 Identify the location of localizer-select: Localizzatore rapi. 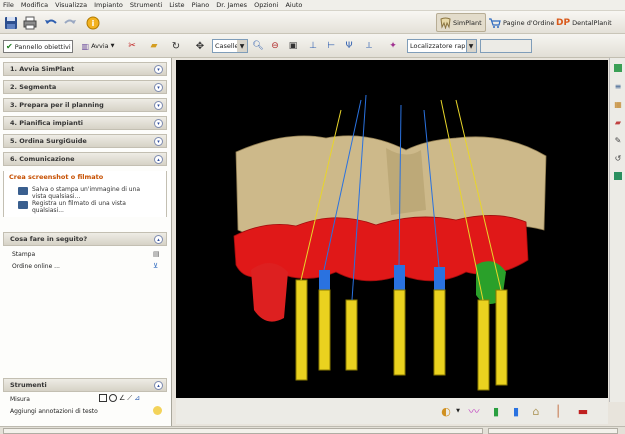
(437, 46).